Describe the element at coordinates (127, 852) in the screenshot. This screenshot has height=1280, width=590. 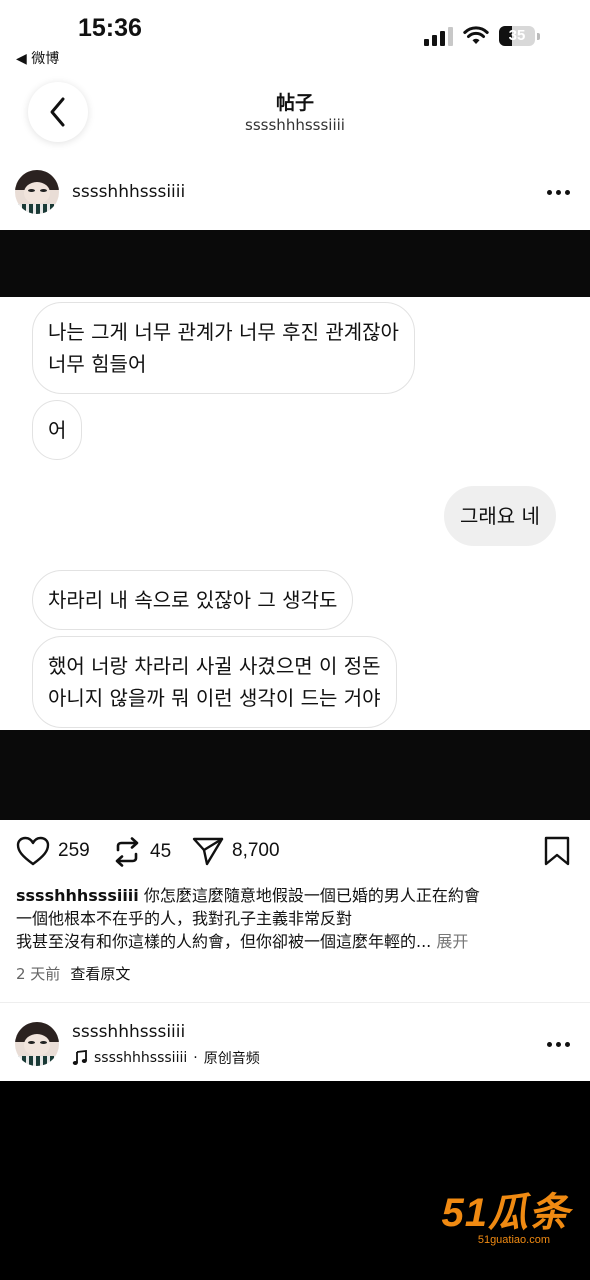
I see `repost-icon` at that location.